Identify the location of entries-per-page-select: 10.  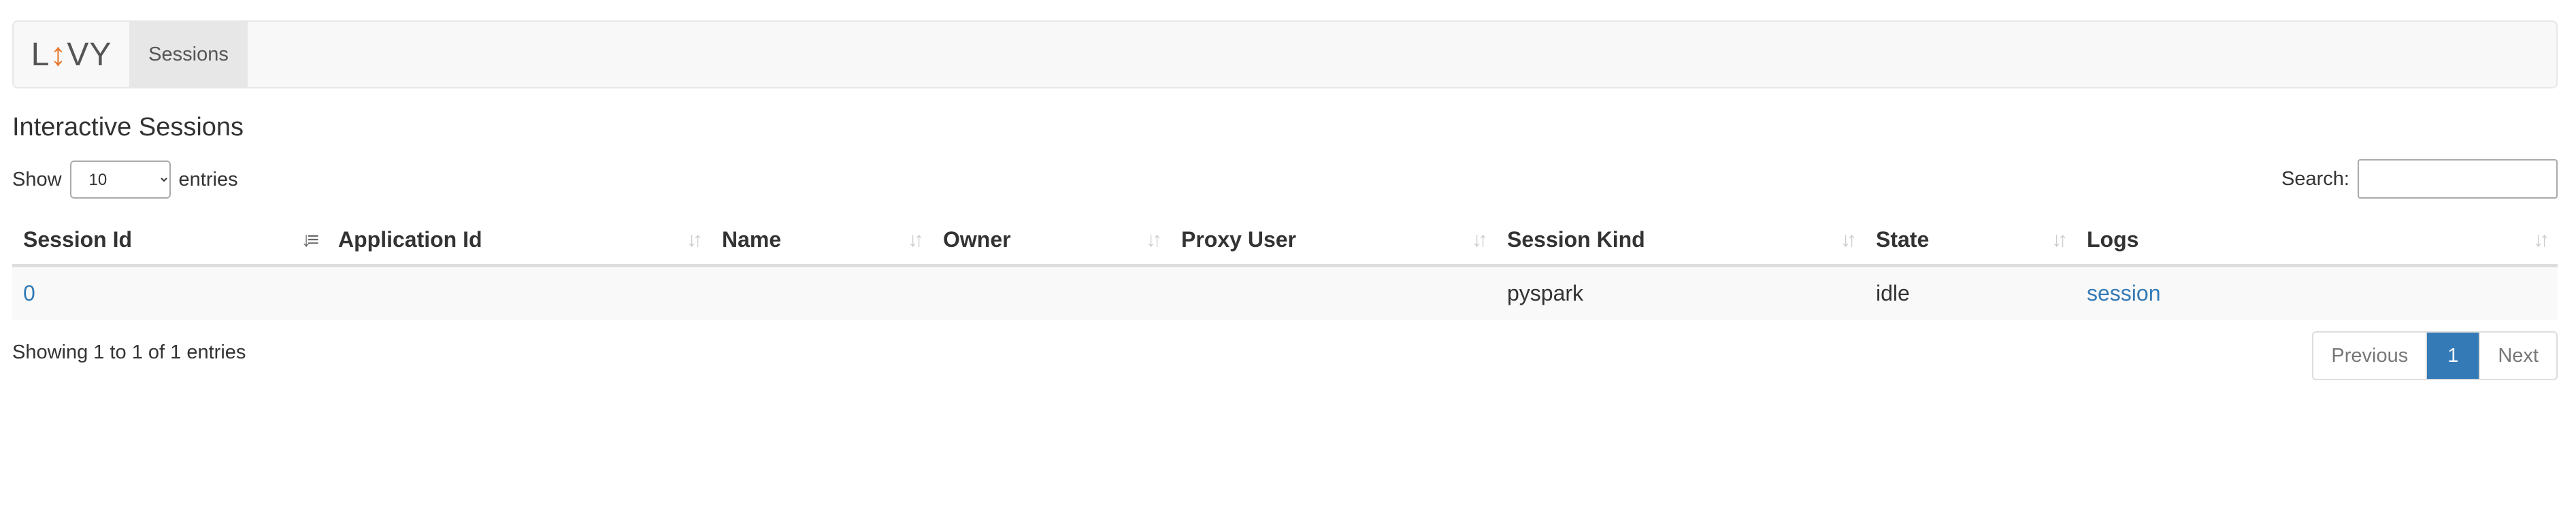
(120, 180).